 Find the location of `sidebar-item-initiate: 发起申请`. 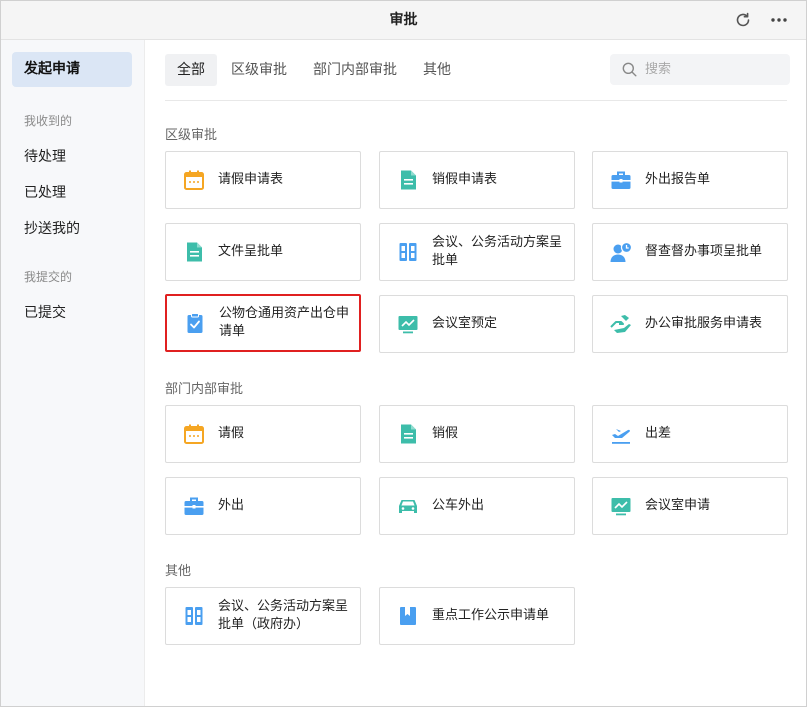

sidebar-item-initiate: 发起申请 is located at coordinates (72, 69).